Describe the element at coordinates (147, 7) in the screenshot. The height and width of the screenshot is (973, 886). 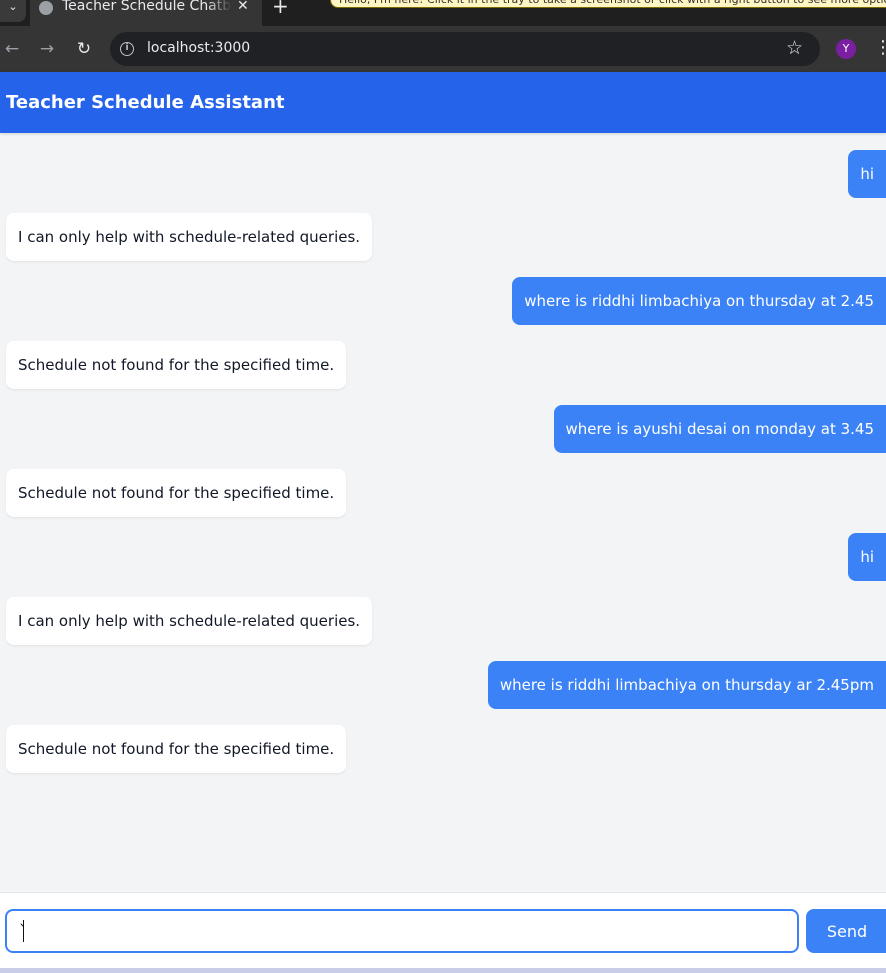
I see `tab-title: Teacher Schedule Chatbot` at that location.